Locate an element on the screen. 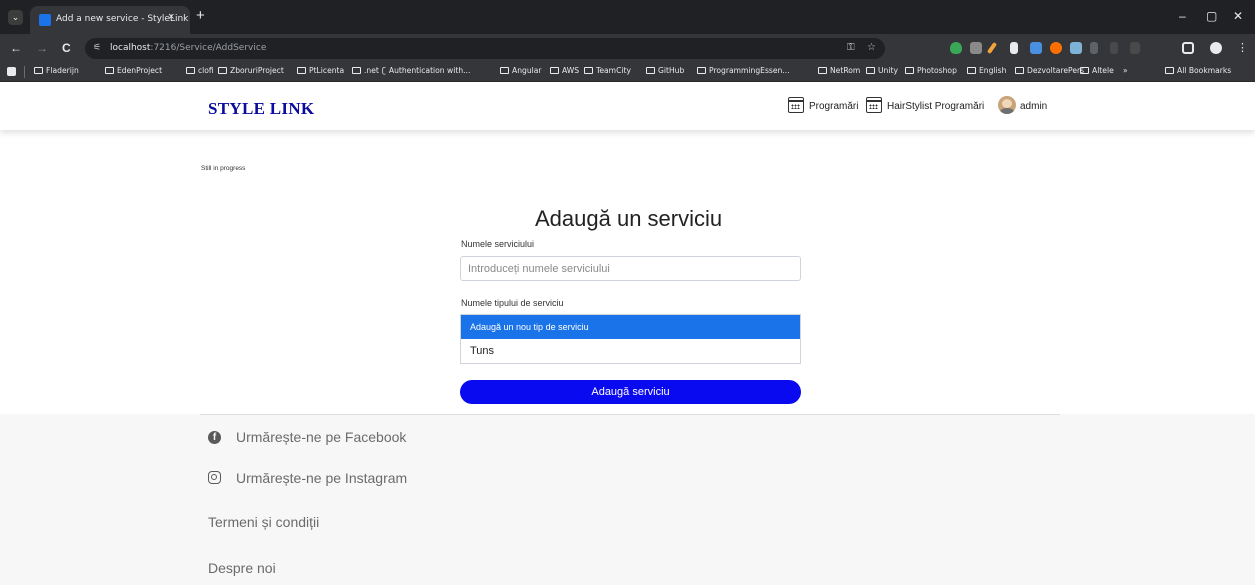 This screenshot has width=1255, height=585. footer-divider is located at coordinates (630, 414).